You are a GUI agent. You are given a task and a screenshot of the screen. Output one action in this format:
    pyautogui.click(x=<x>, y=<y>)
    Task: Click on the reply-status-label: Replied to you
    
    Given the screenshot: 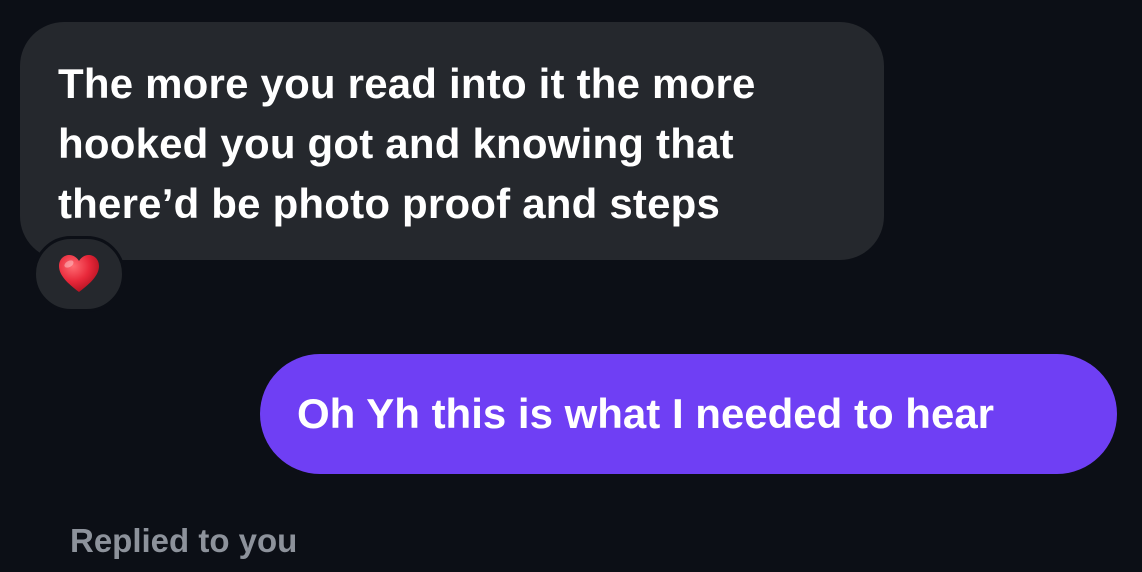 What is the action you would take?
    pyautogui.click(x=184, y=540)
    